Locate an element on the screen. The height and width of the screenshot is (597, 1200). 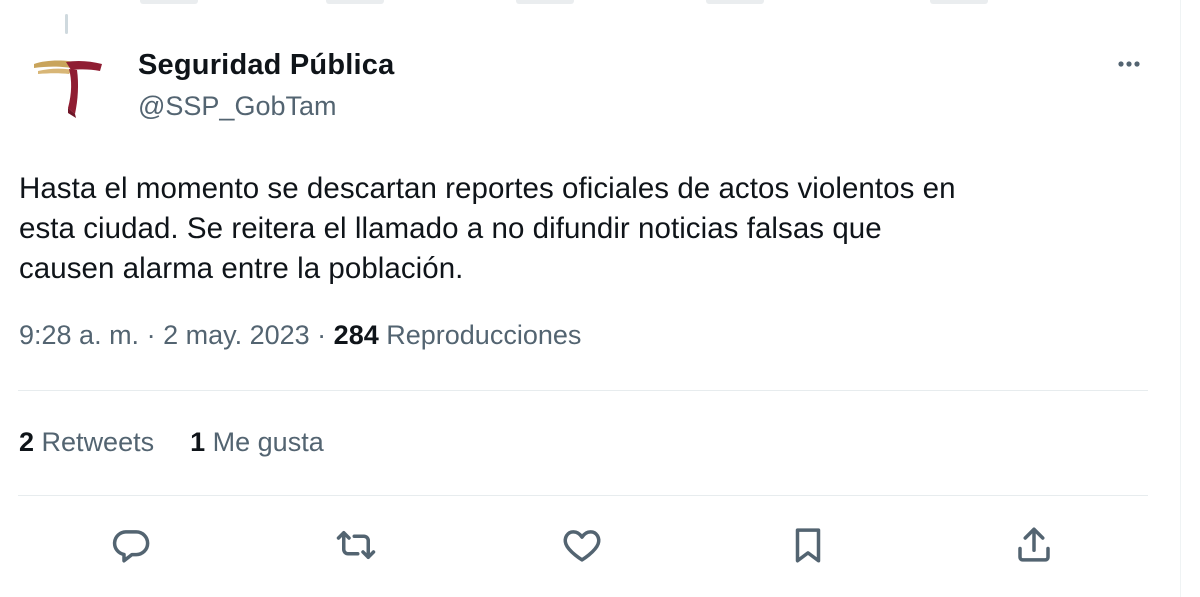
share-icon is located at coordinates (1034, 544).